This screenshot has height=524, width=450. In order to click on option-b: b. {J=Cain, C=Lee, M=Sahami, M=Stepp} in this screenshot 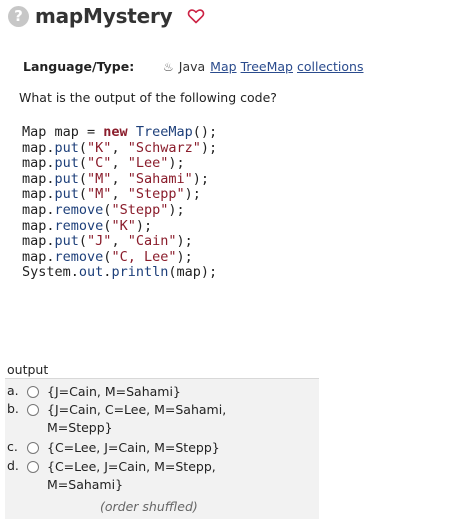, I will do `click(115, 419)`.